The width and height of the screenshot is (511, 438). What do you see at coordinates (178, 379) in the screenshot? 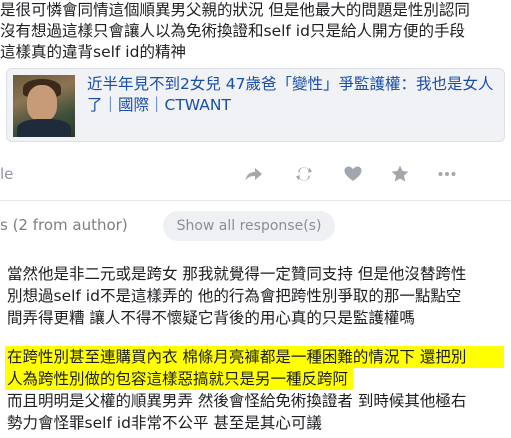
I see `response-highlighted-line: 人為跨性別做的包容這樣惡搞就只是另一種反跨阿` at bounding box center [178, 379].